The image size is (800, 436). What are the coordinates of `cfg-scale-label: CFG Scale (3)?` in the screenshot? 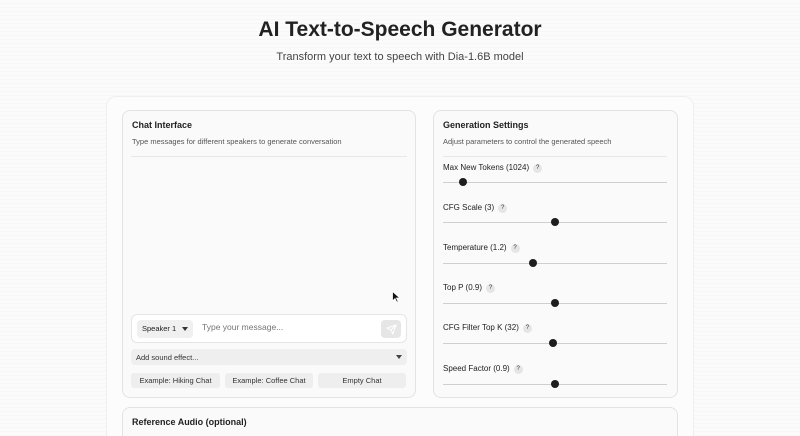 It's located at (475, 208).